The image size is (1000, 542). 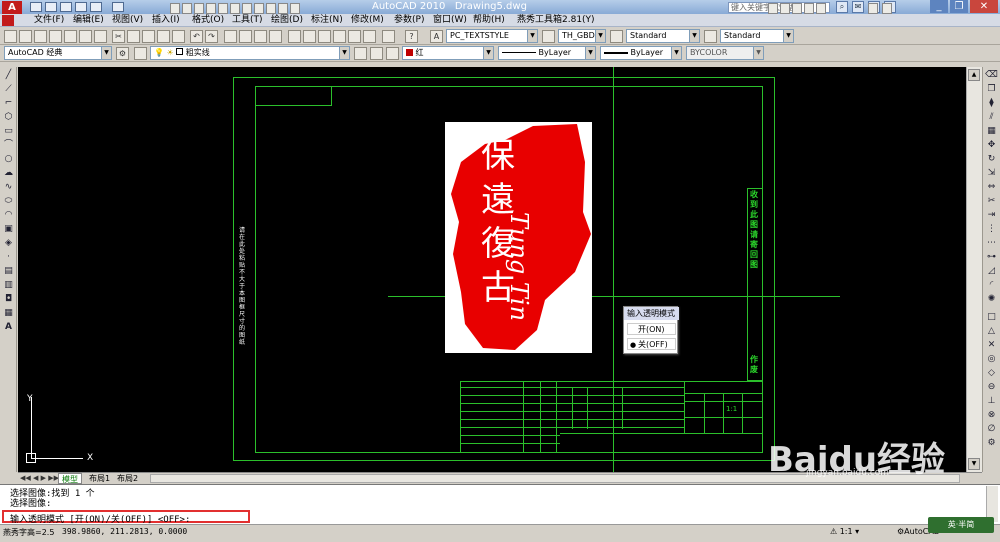 I want to click on snap-none-icon: ∅, so click(x=991, y=429).